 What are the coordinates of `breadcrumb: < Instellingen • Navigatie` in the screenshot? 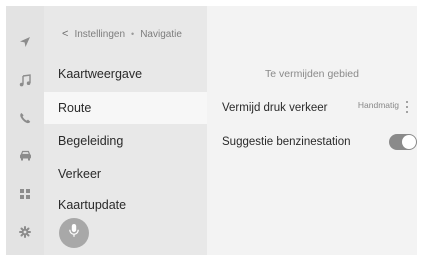 It's located at (122, 34).